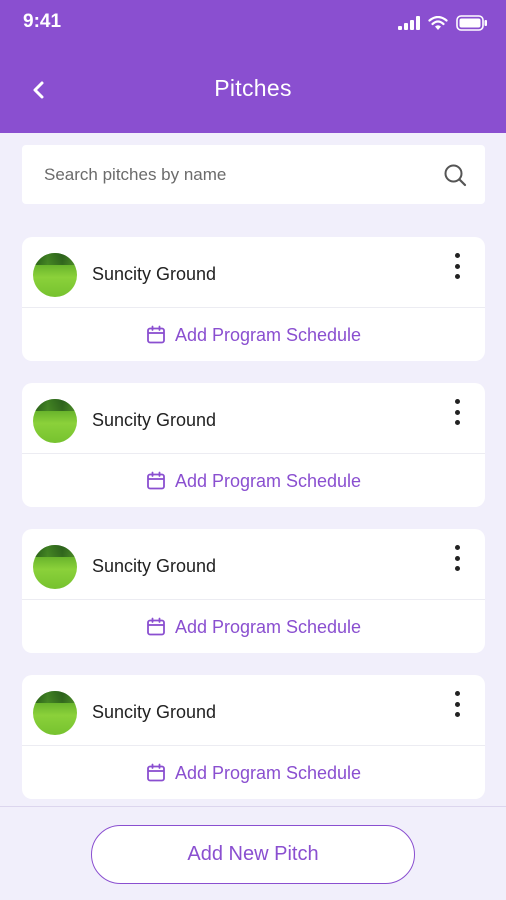 The image size is (506, 900). What do you see at coordinates (471, 23) in the screenshot?
I see `battery-icon` at bounding box center [471, 23].